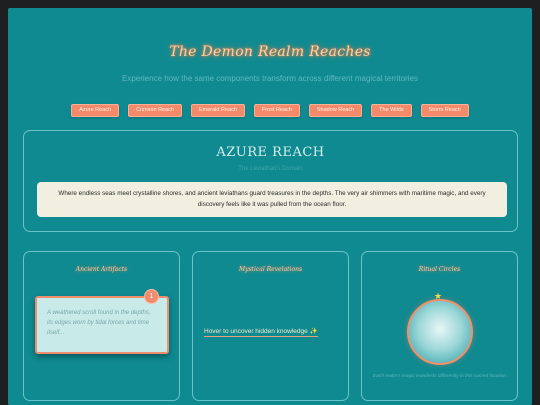  Describe the element at coordinates (444, 110) in the screenshot. I see `nav-button-storm-reach: Storm Reach` at that location.